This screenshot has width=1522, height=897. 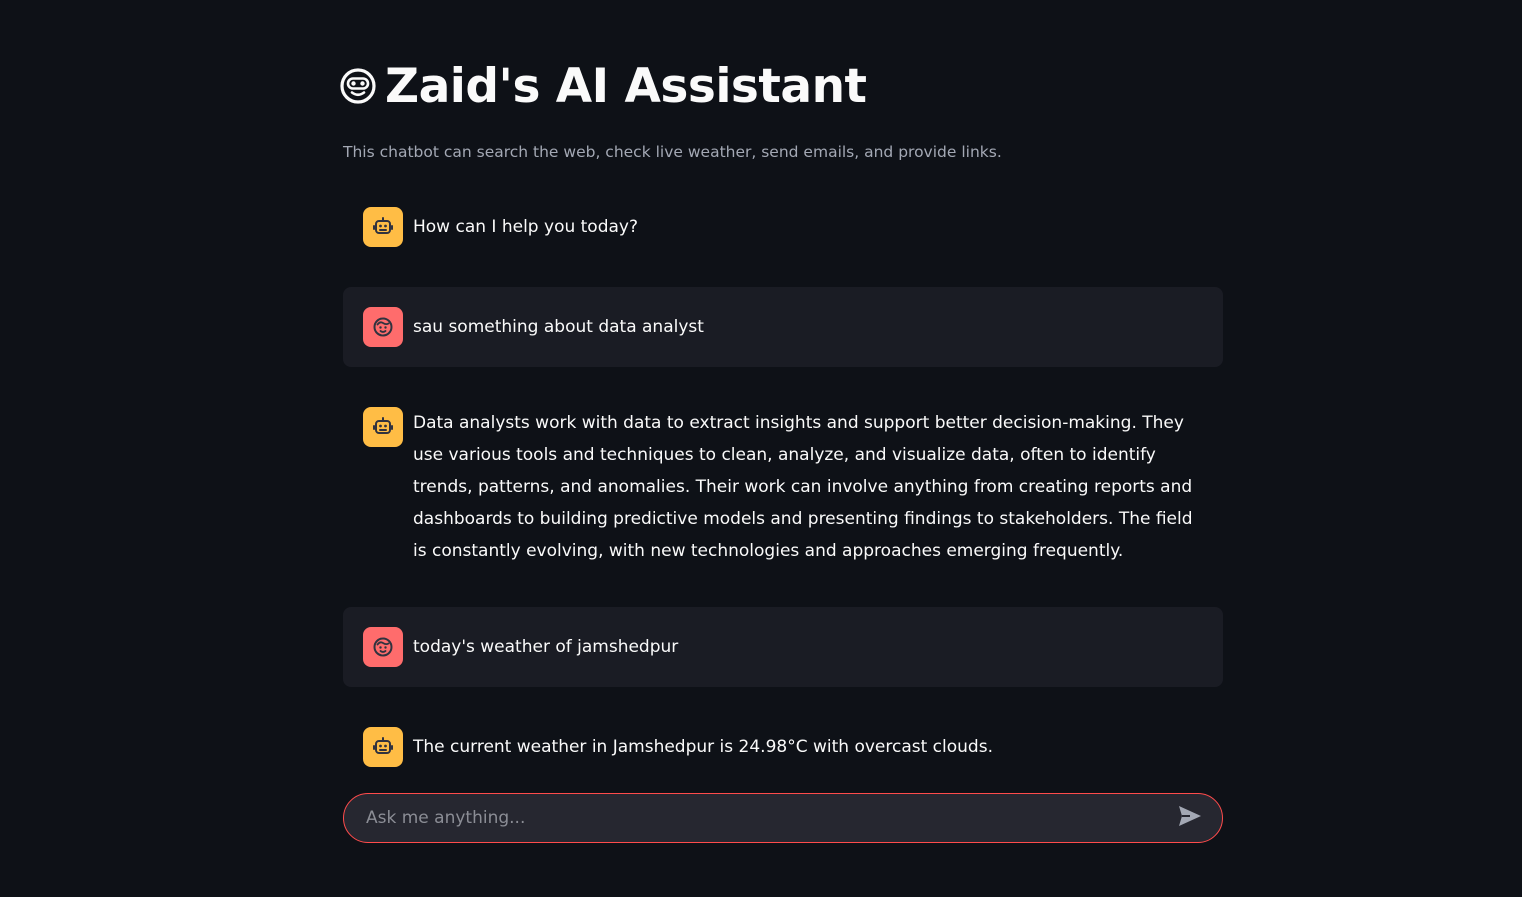 What do you see at coordinates (558, 327) in the screenshot?
I see `message-text: sau something about data analyst` at bounding box center [558, 327].